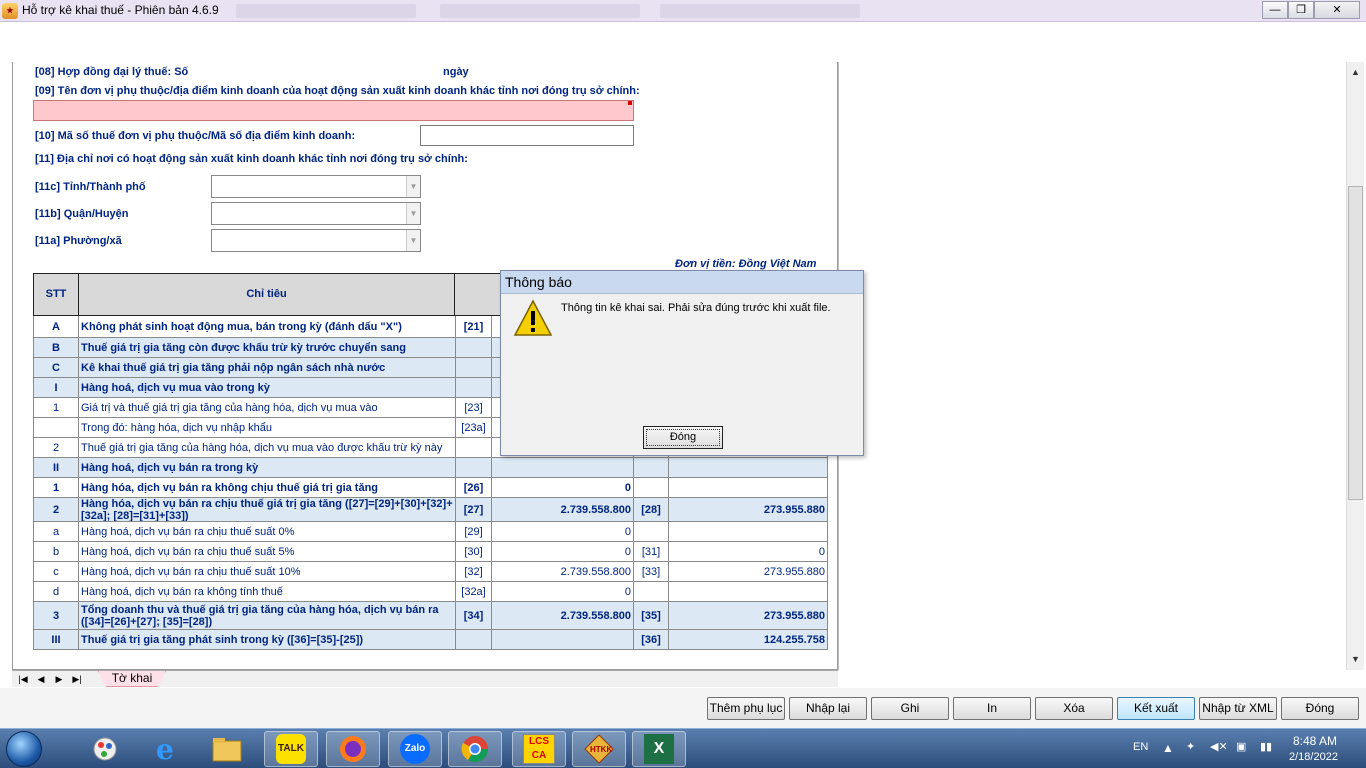 The image size is (1366, 768). Describe the element at coordinates (1337, 10) in the screenshot. I see `close-window-button: ✕` at that location.